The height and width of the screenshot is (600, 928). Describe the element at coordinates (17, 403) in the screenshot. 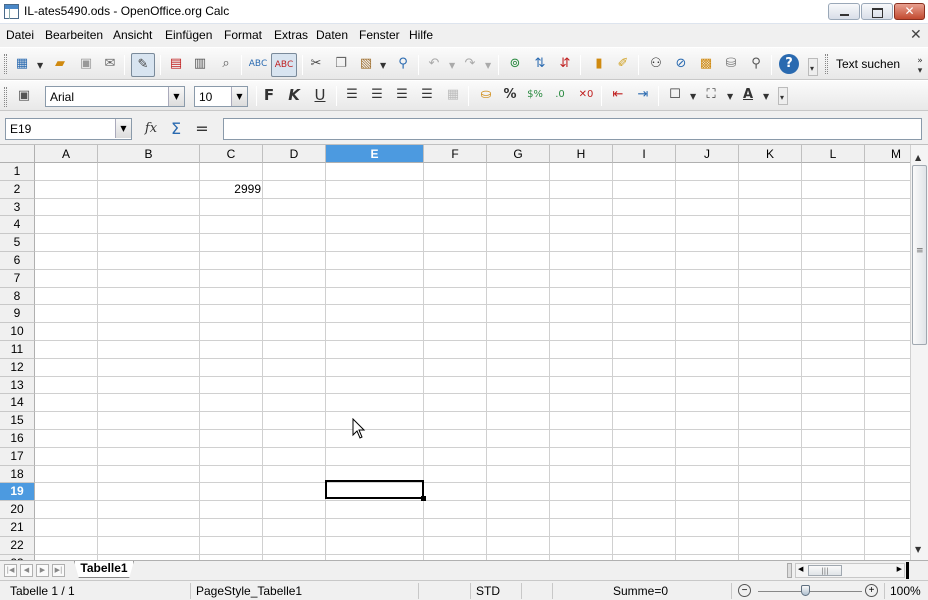

I see `row-header-14: 14` at that location.